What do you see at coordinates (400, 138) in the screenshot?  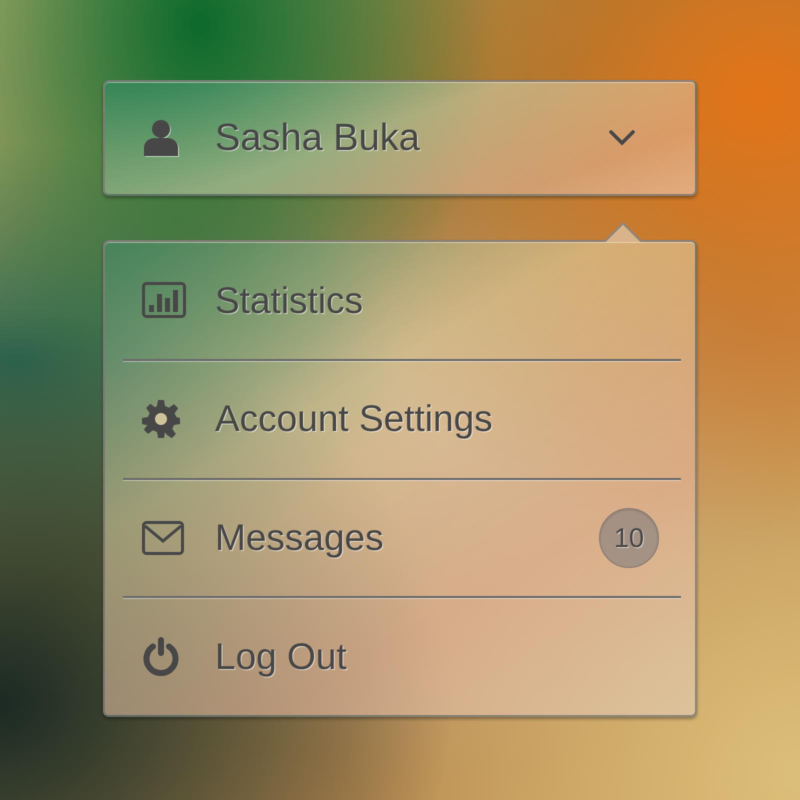 I see `user-menu-button: Sasha Buka` at bounding box center [400, 138].